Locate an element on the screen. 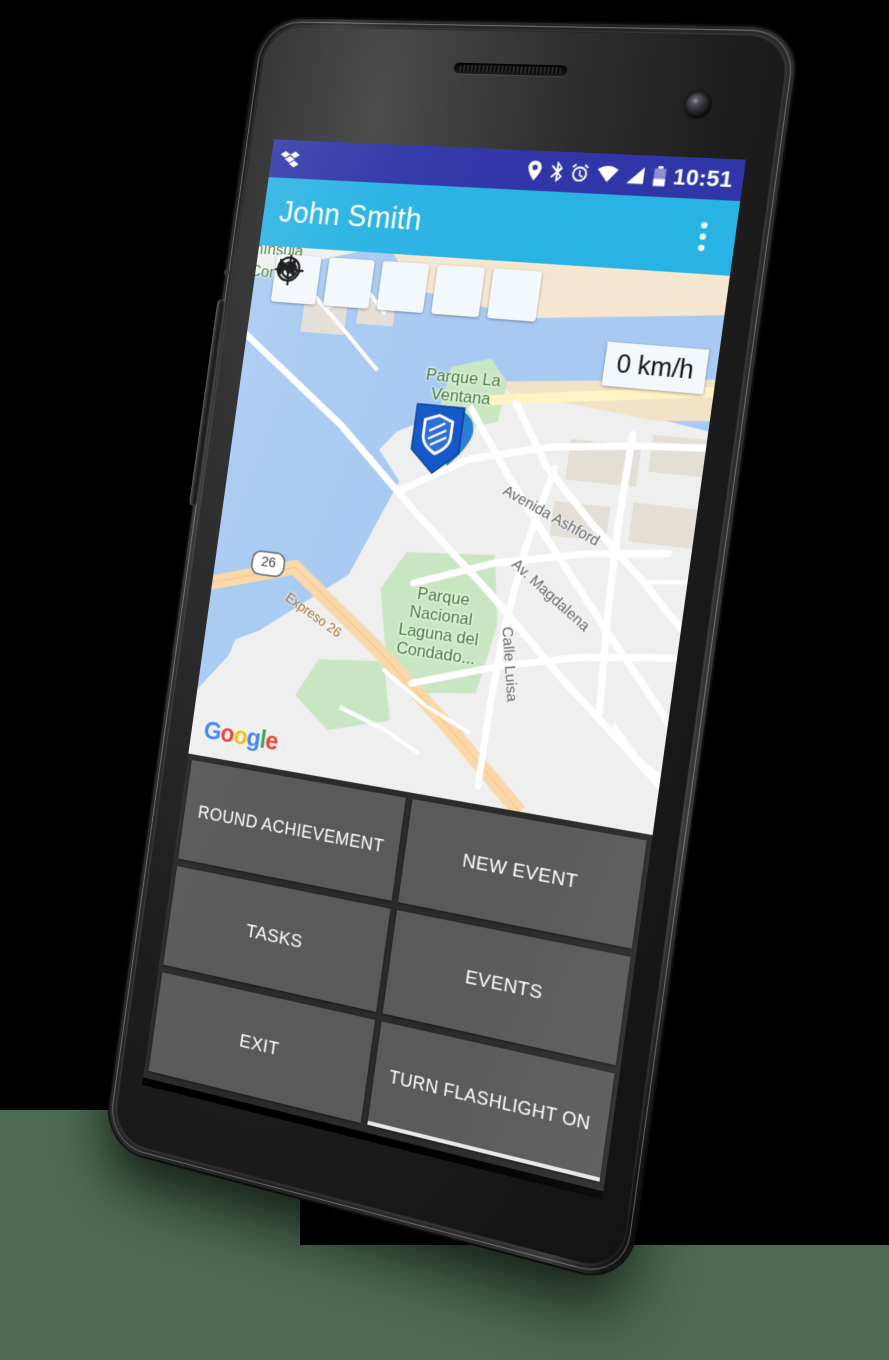 The width and height of the screenshot is (889, 1360). map-label-avenida-ashford: Avenida Ashford is located at coordinates (551, 516).